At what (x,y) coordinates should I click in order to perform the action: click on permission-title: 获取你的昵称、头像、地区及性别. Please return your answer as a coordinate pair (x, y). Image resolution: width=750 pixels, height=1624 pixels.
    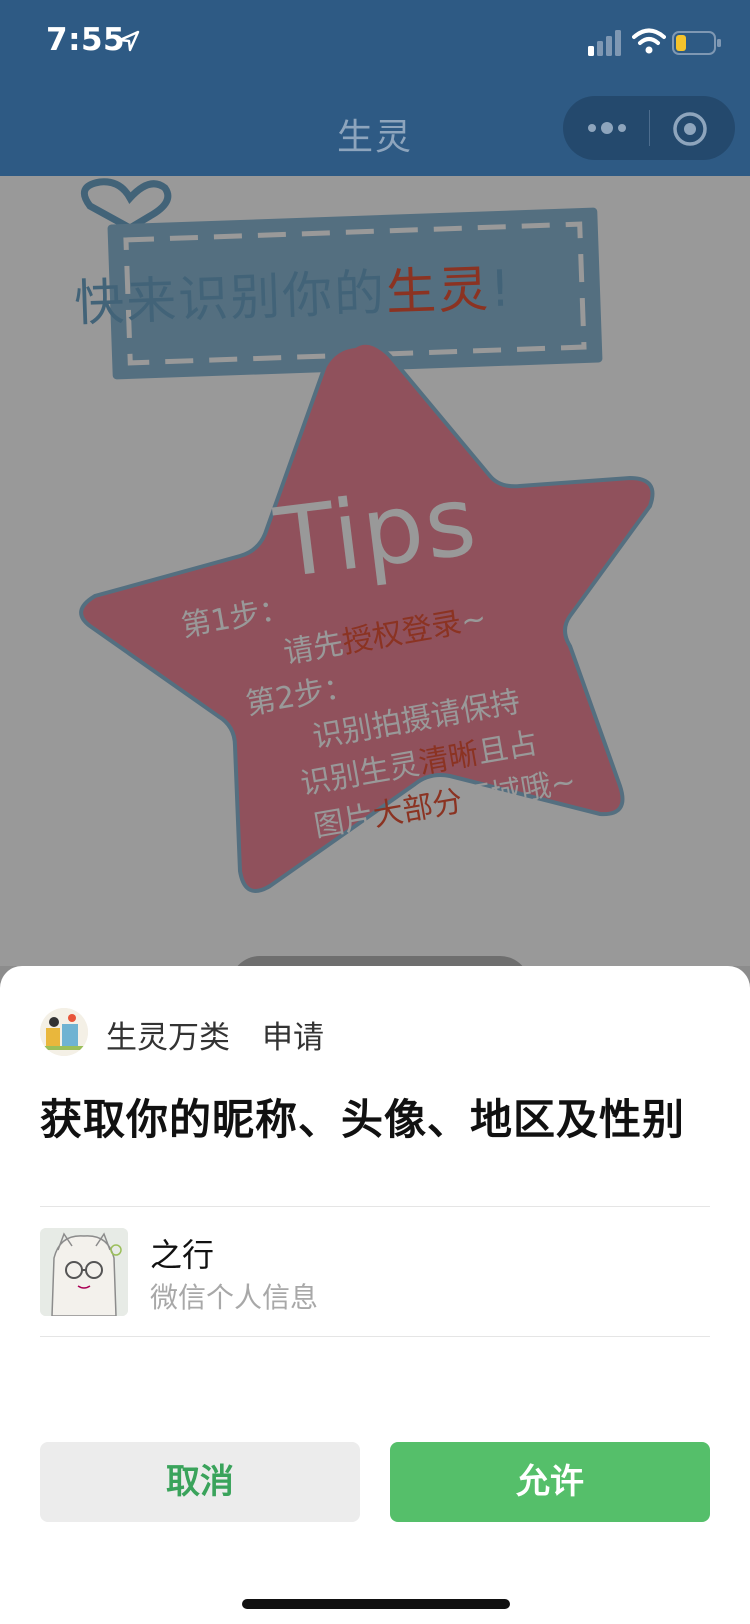
    Looking at the image, I should click on (363, 1119).